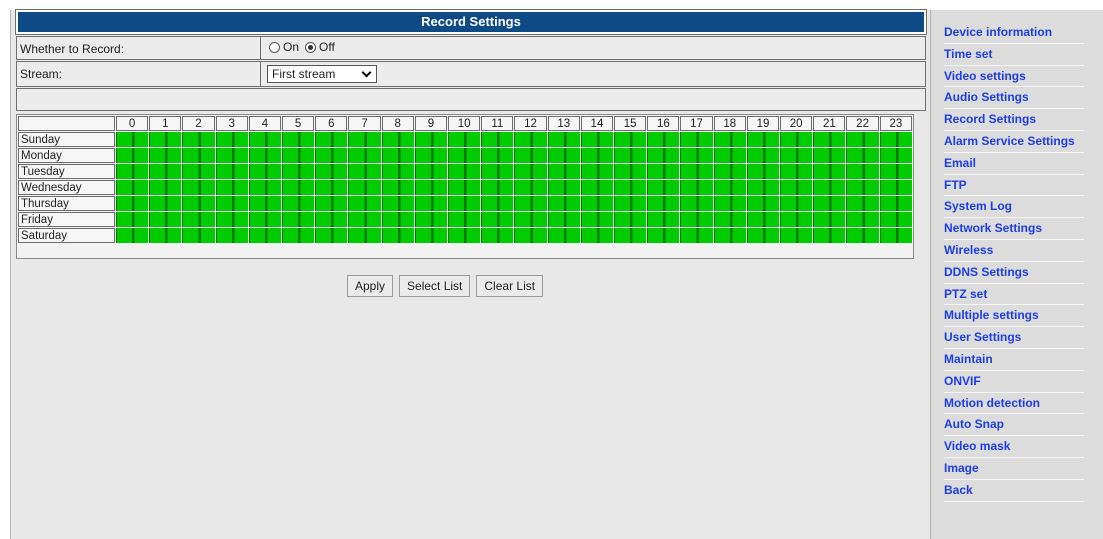 This screenshot has height=539, width=1103. What do you see at coordinates (66, 155) in the screenshot?
I see `day-label-monday: Monday` at bounding box center [66, 155].